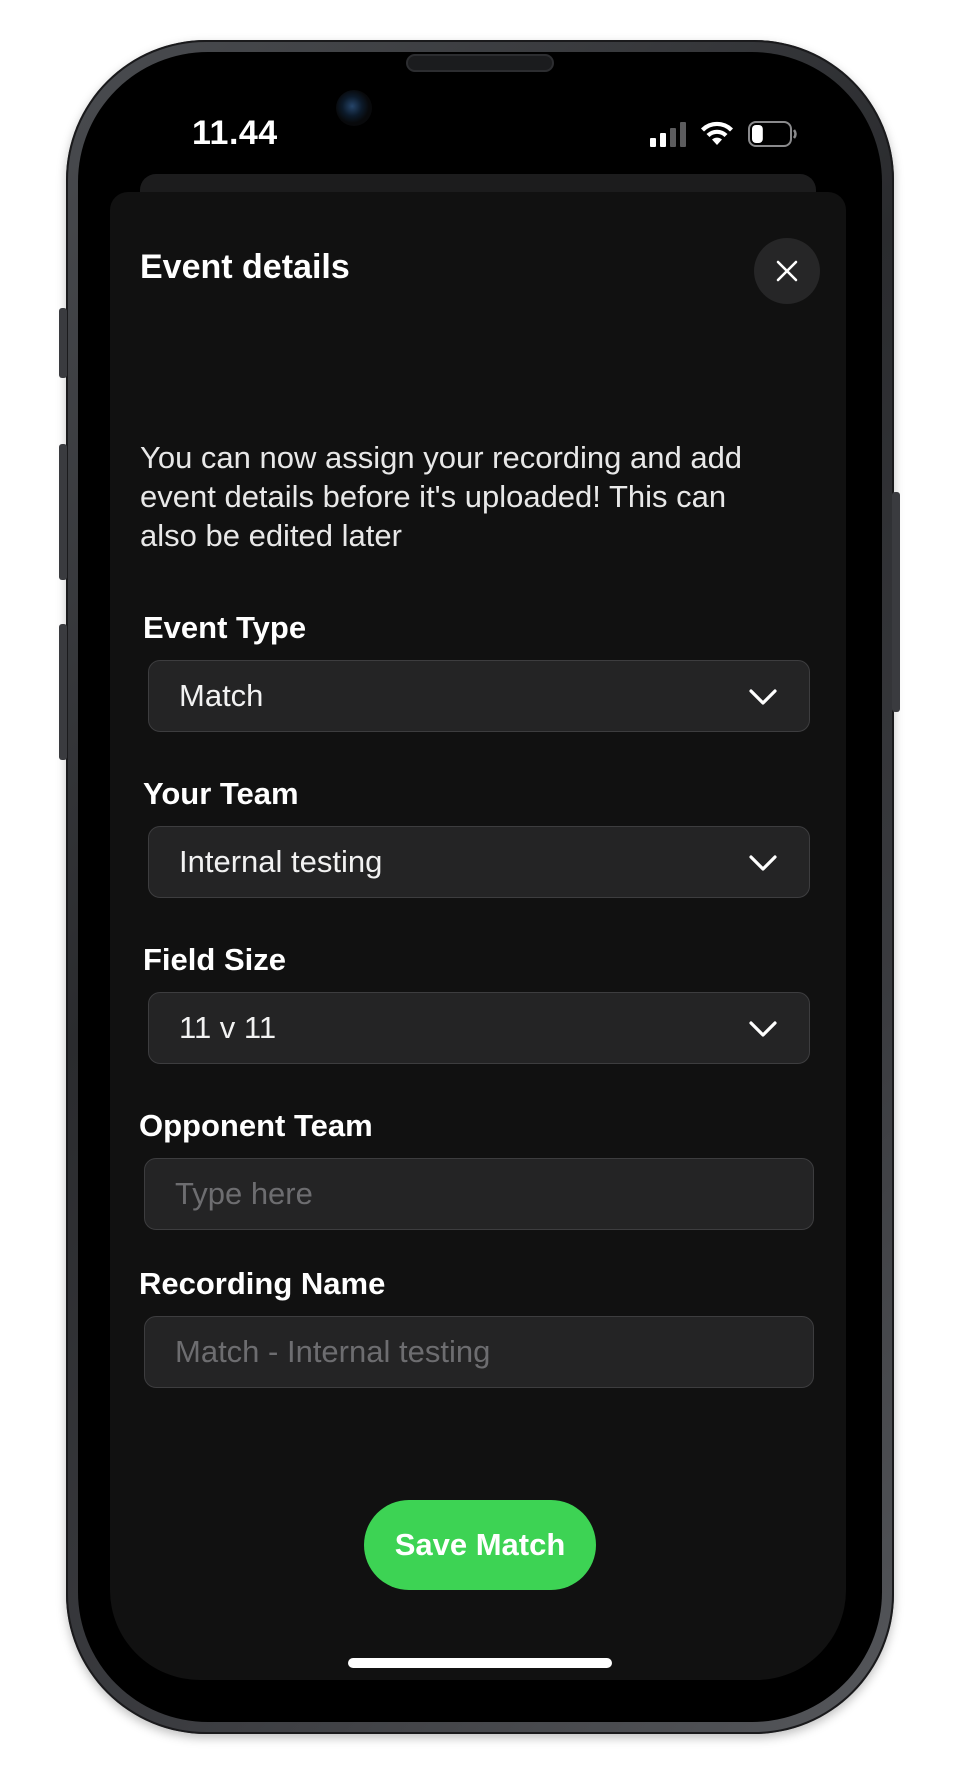  I want to click on volume-down-button, so click(63, 692).